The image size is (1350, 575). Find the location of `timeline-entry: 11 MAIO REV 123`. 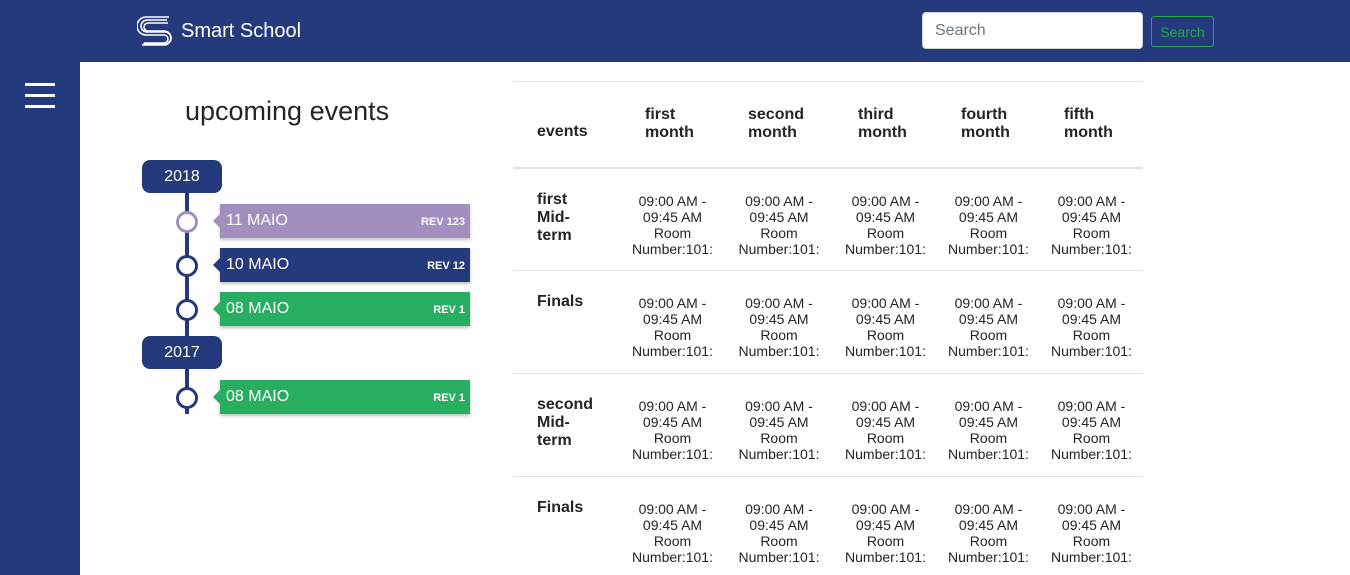

timeline-entry: 11 MAIO REV 123 is located at coordinates (341, 221).